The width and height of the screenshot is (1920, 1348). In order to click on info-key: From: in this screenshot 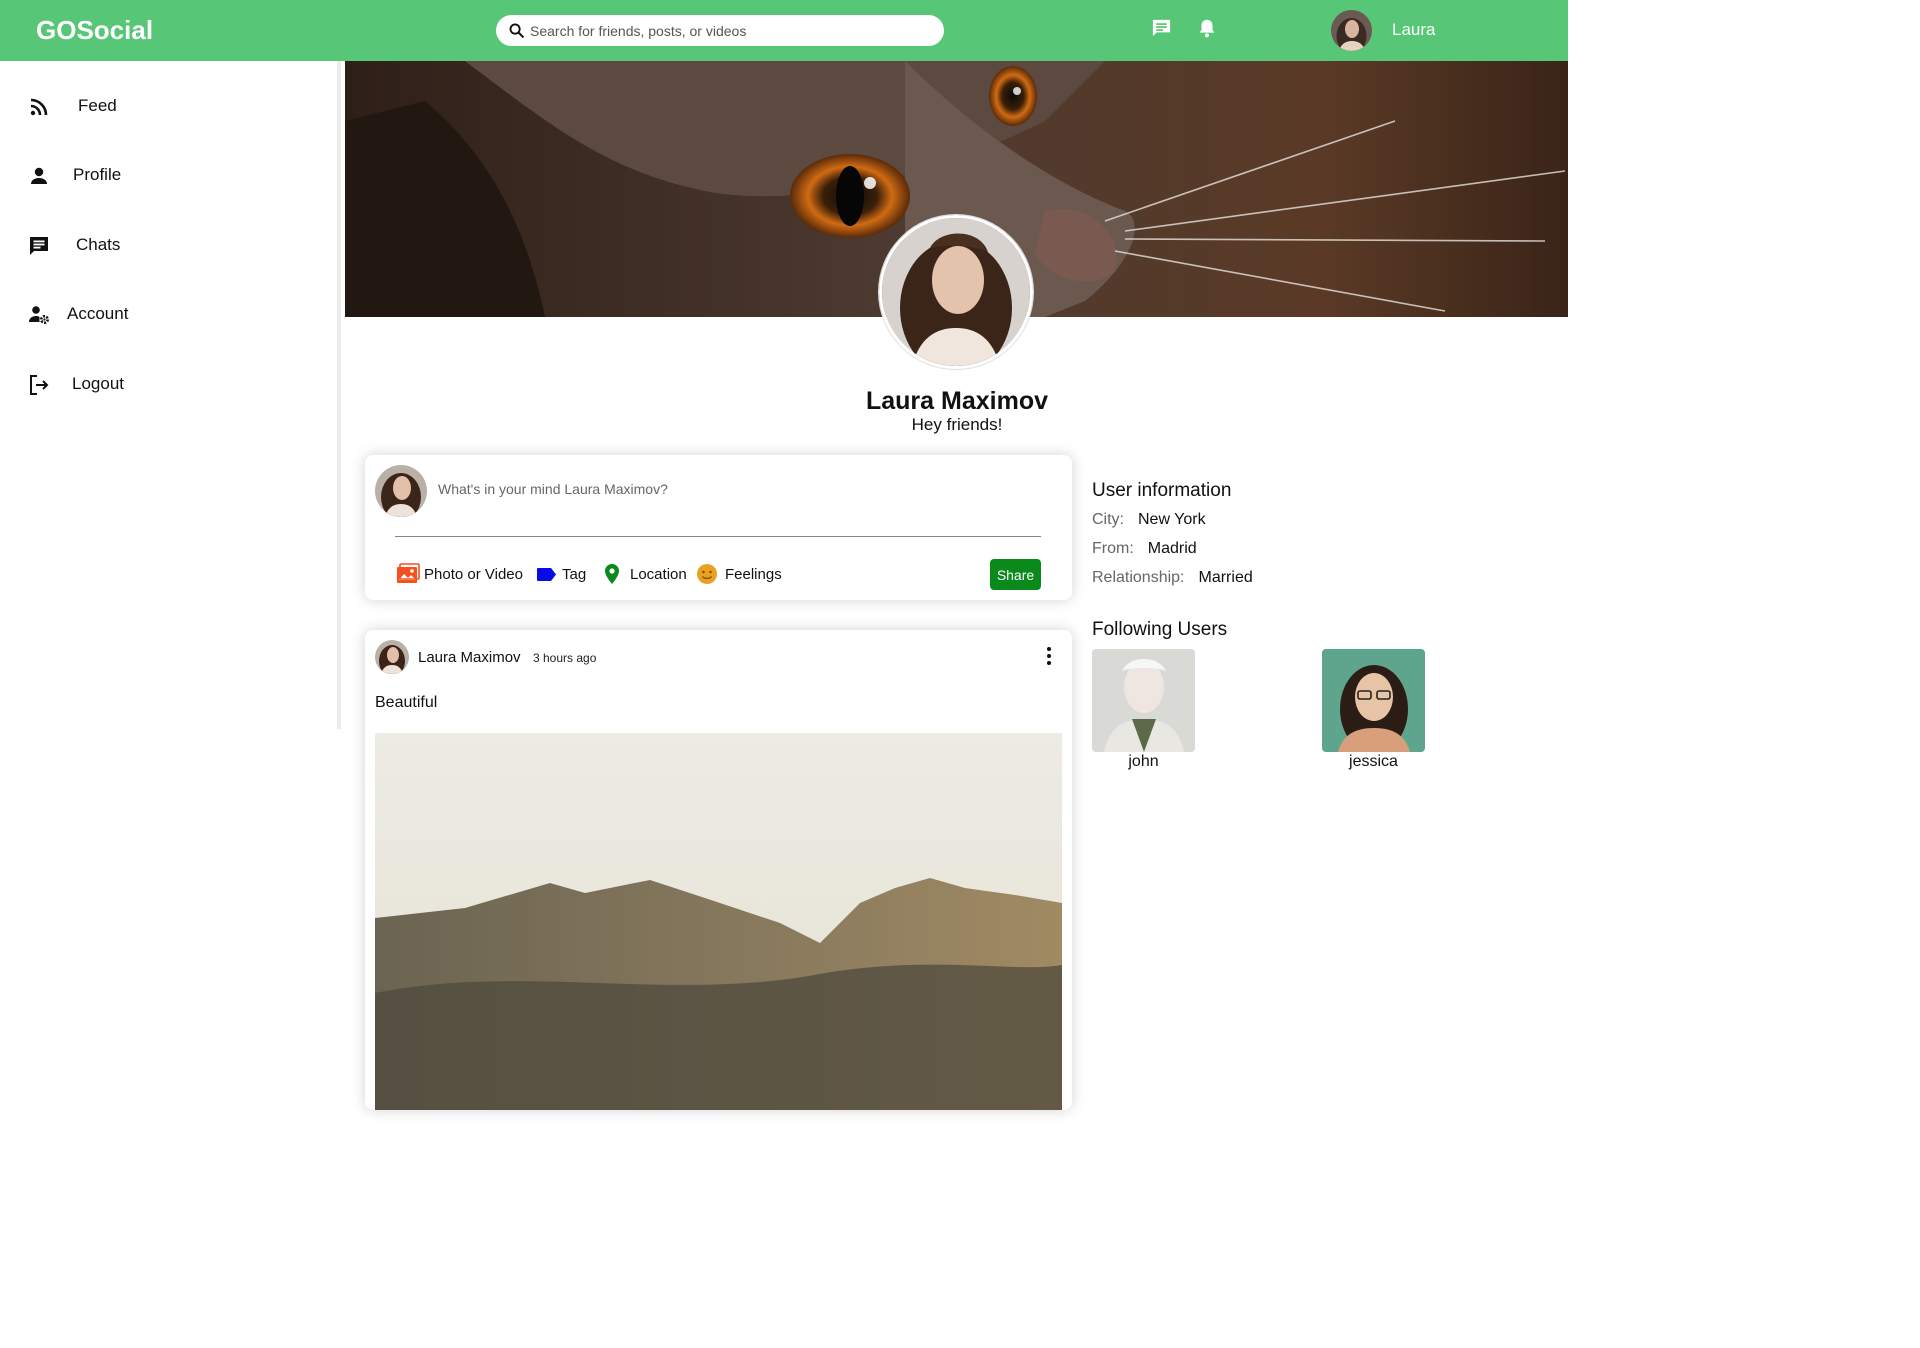, I will do `click(1113, 548)`.